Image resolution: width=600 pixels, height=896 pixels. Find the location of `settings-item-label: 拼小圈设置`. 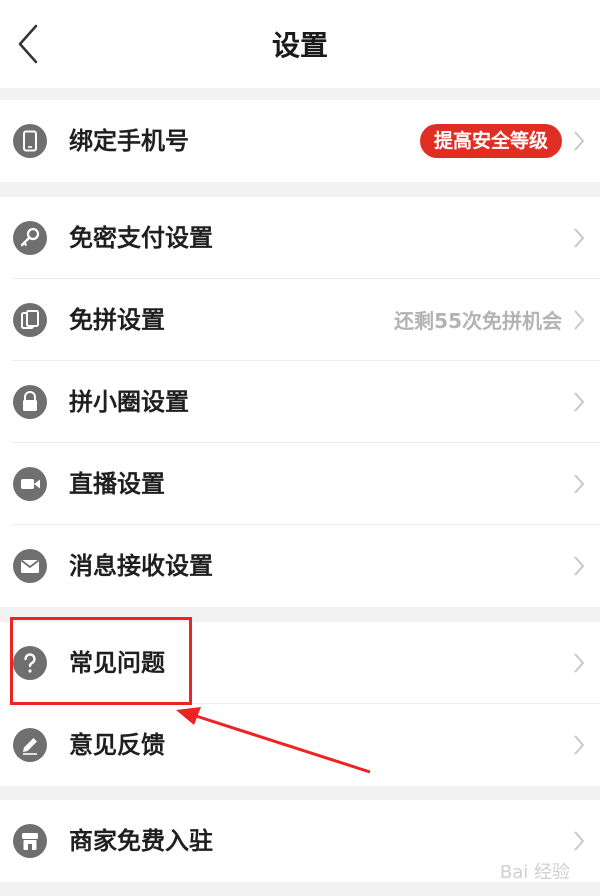

settings-item-label: 拼小圈设置 is located at coordinates (129, 402).